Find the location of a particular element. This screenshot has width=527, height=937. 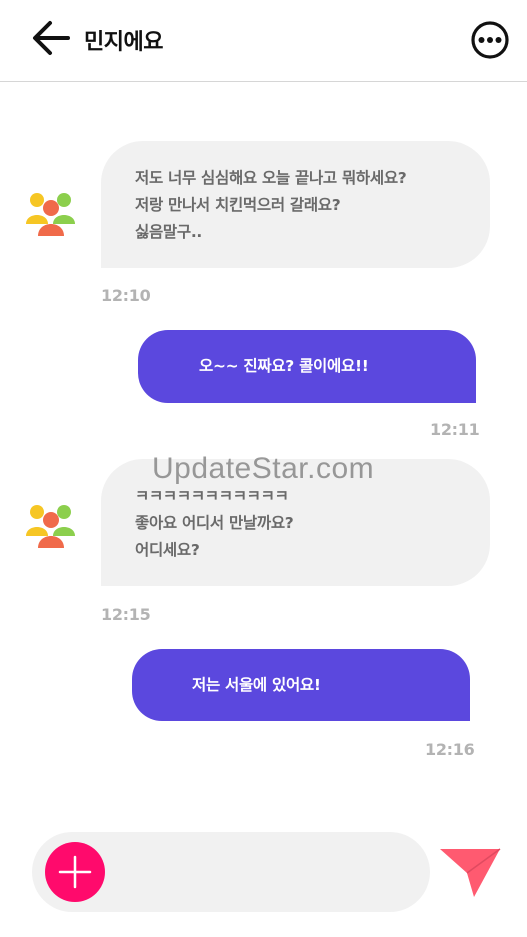

more-options-button is located at coordinates (490, 40).